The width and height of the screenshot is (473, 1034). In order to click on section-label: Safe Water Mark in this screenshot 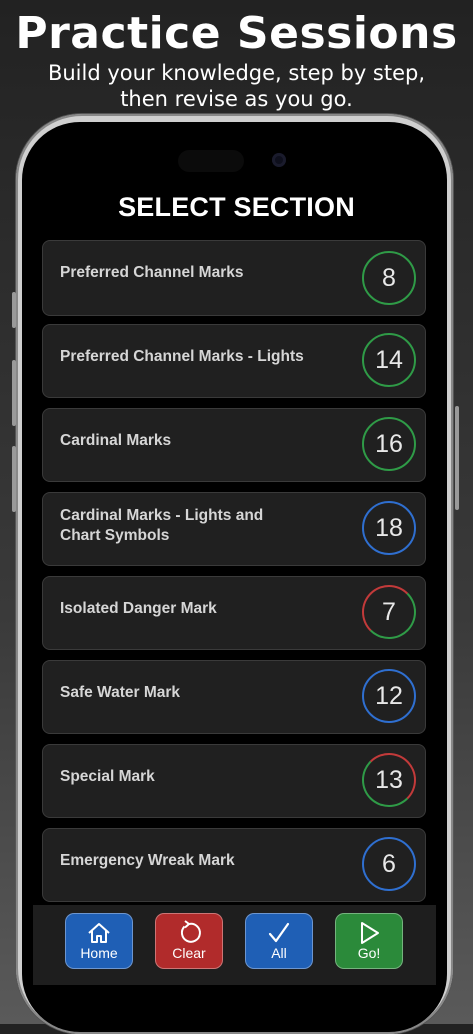, I will do `click(120, 692)`.